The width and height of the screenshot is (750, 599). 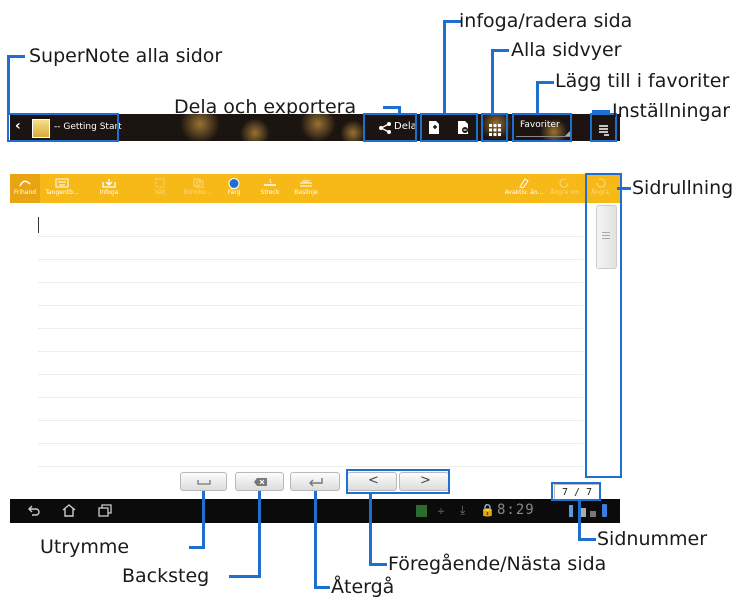 What do you see at coordinates (234, 183) in the screenshot?
I see `color-dot-icon` at bounding box center [234, 183].